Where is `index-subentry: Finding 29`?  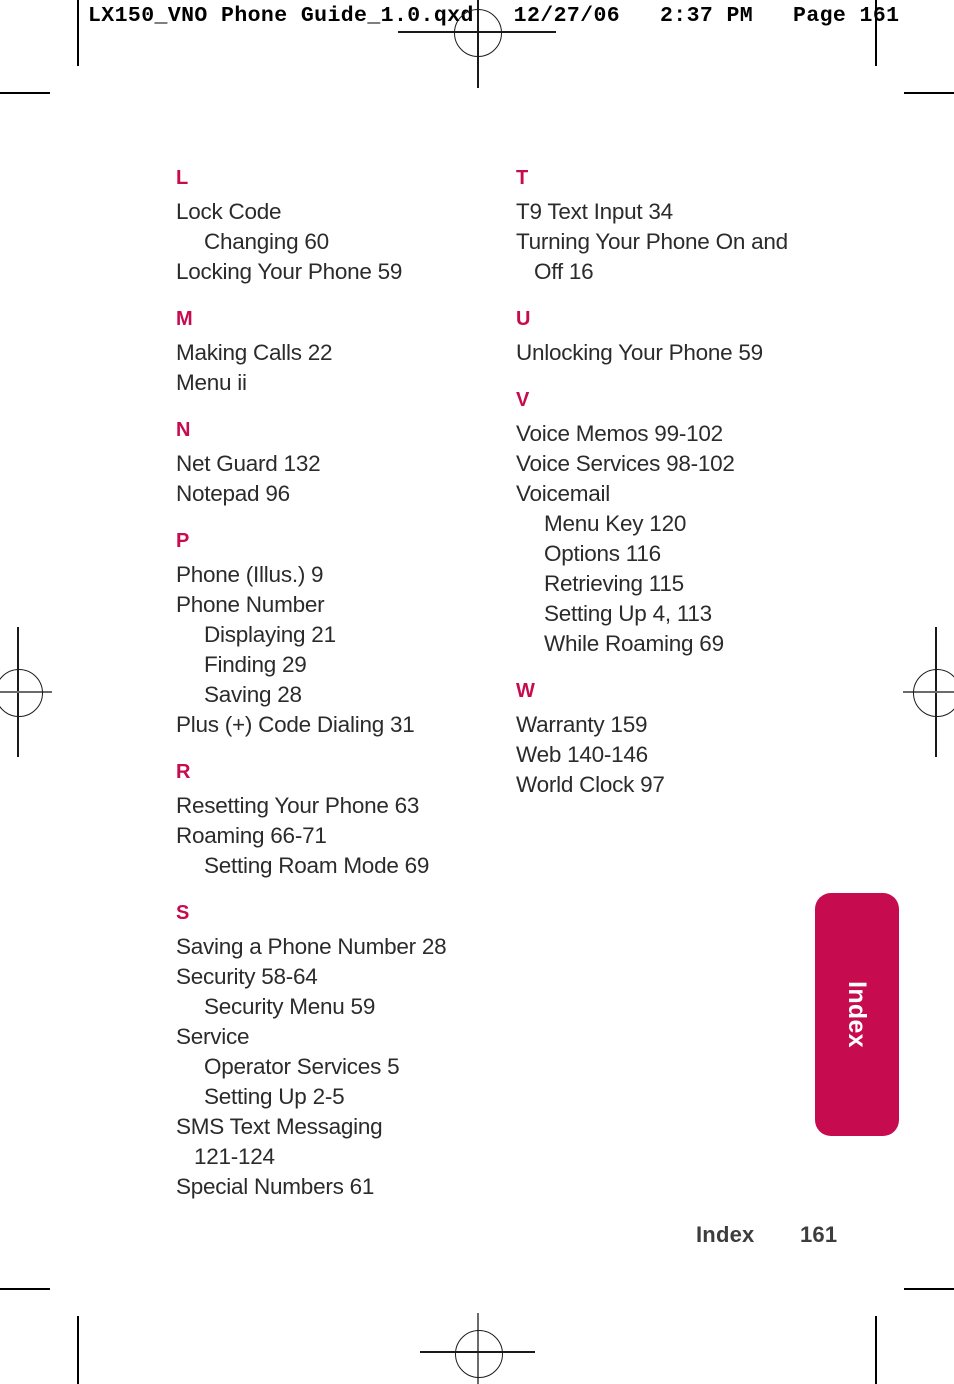
index-subentry: Finding 29 is located at coordinates (255, 664).